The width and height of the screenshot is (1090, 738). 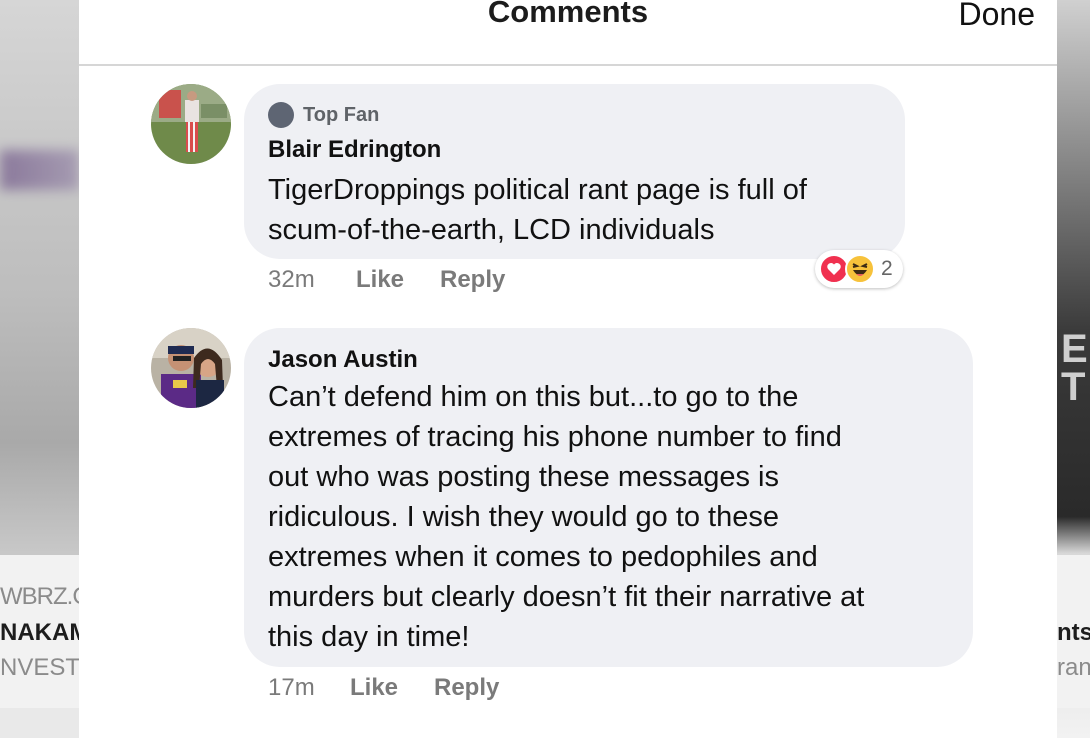 I want to click on background-page-right: E T nts ran, so click(x=1073, y=369).